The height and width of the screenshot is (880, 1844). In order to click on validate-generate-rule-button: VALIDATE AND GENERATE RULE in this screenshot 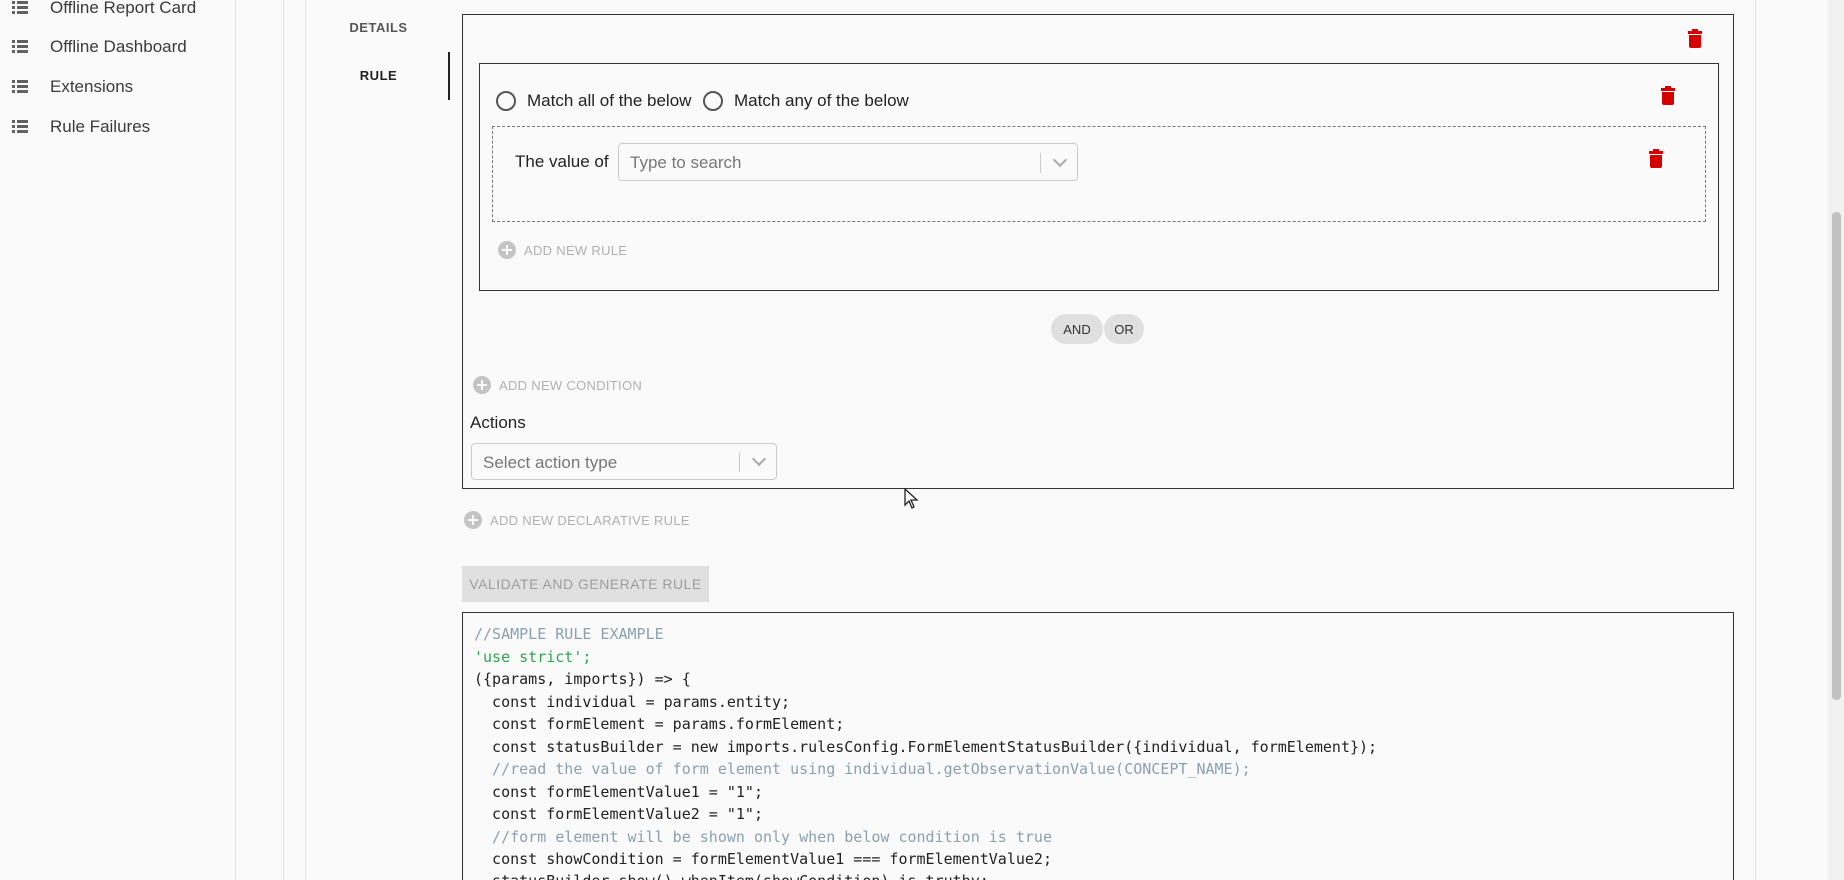, I will do `click(585, 584)`.